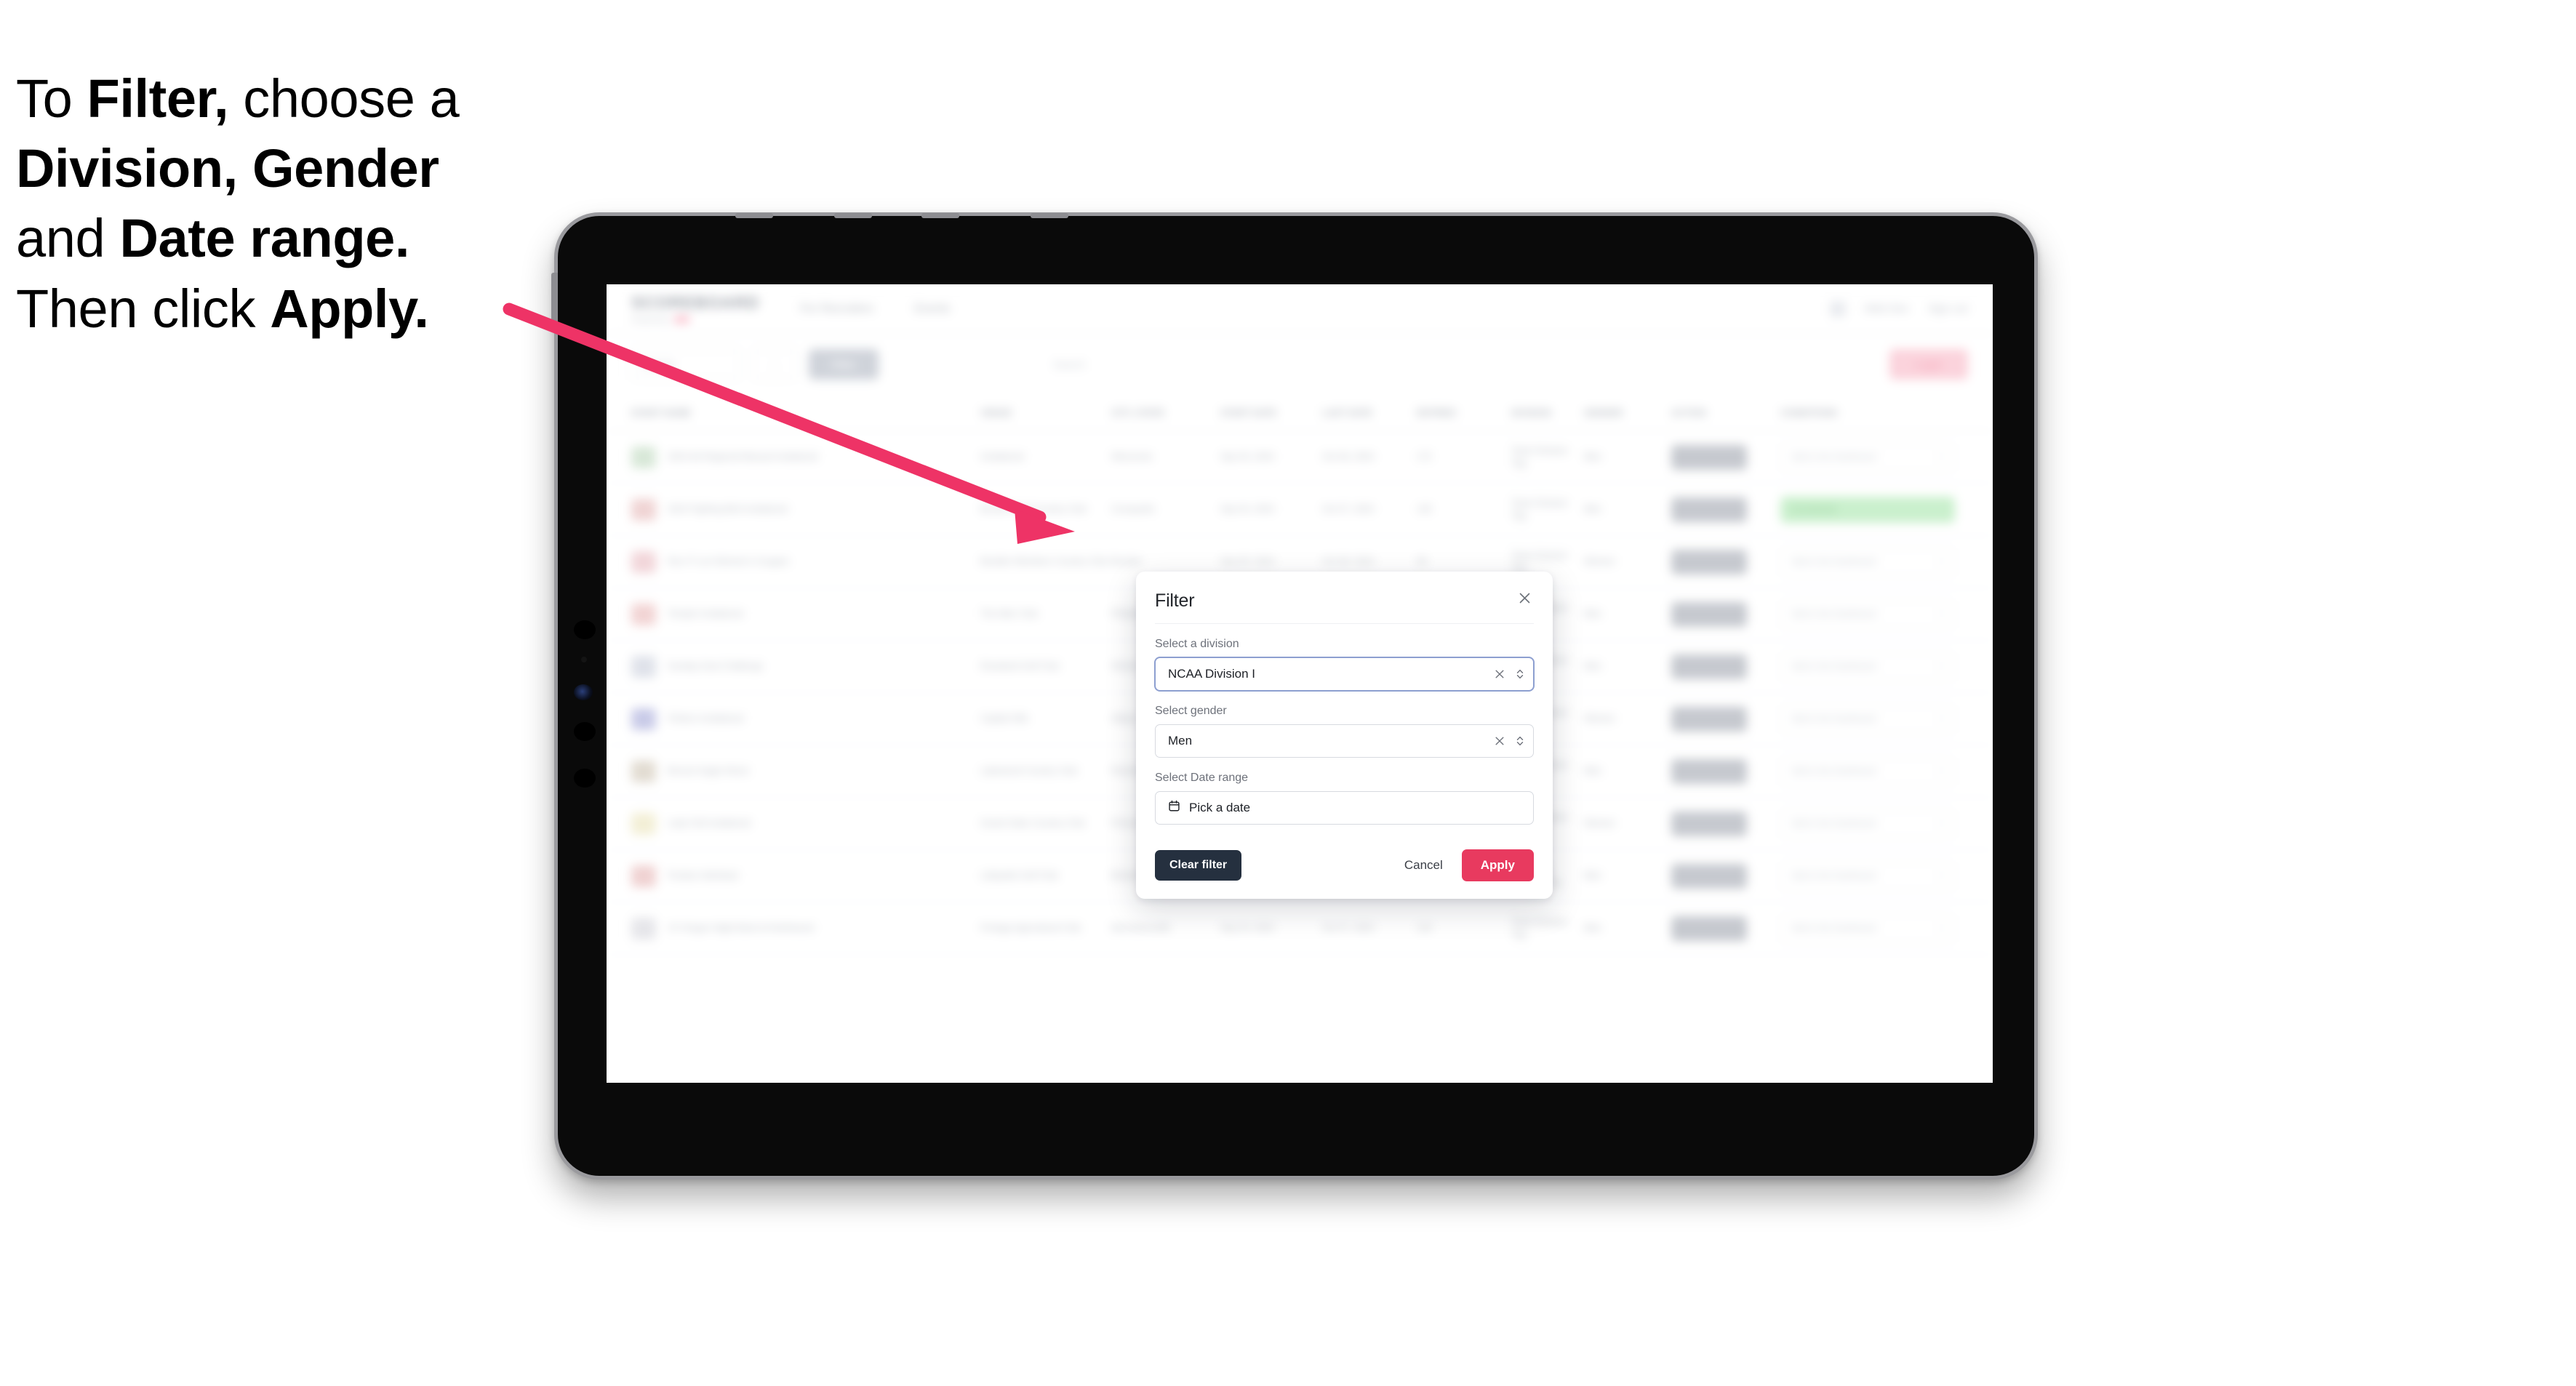 The width and height of the screenshot is (2576, 1386). I want to click on column-header: GENDER, so click(1603, 413).